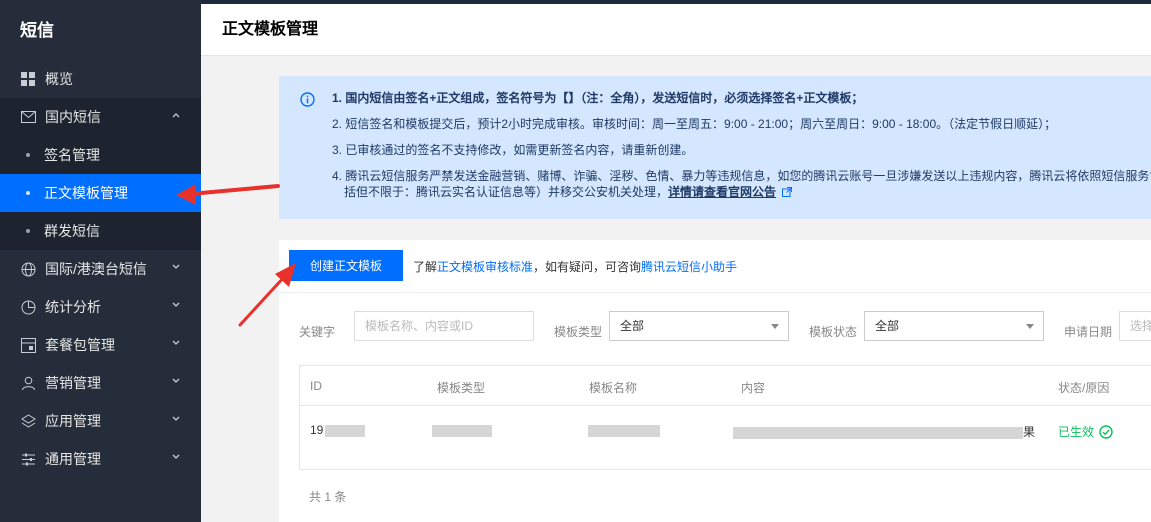  I want to click on check-circle-icon, so click(1106, 432).